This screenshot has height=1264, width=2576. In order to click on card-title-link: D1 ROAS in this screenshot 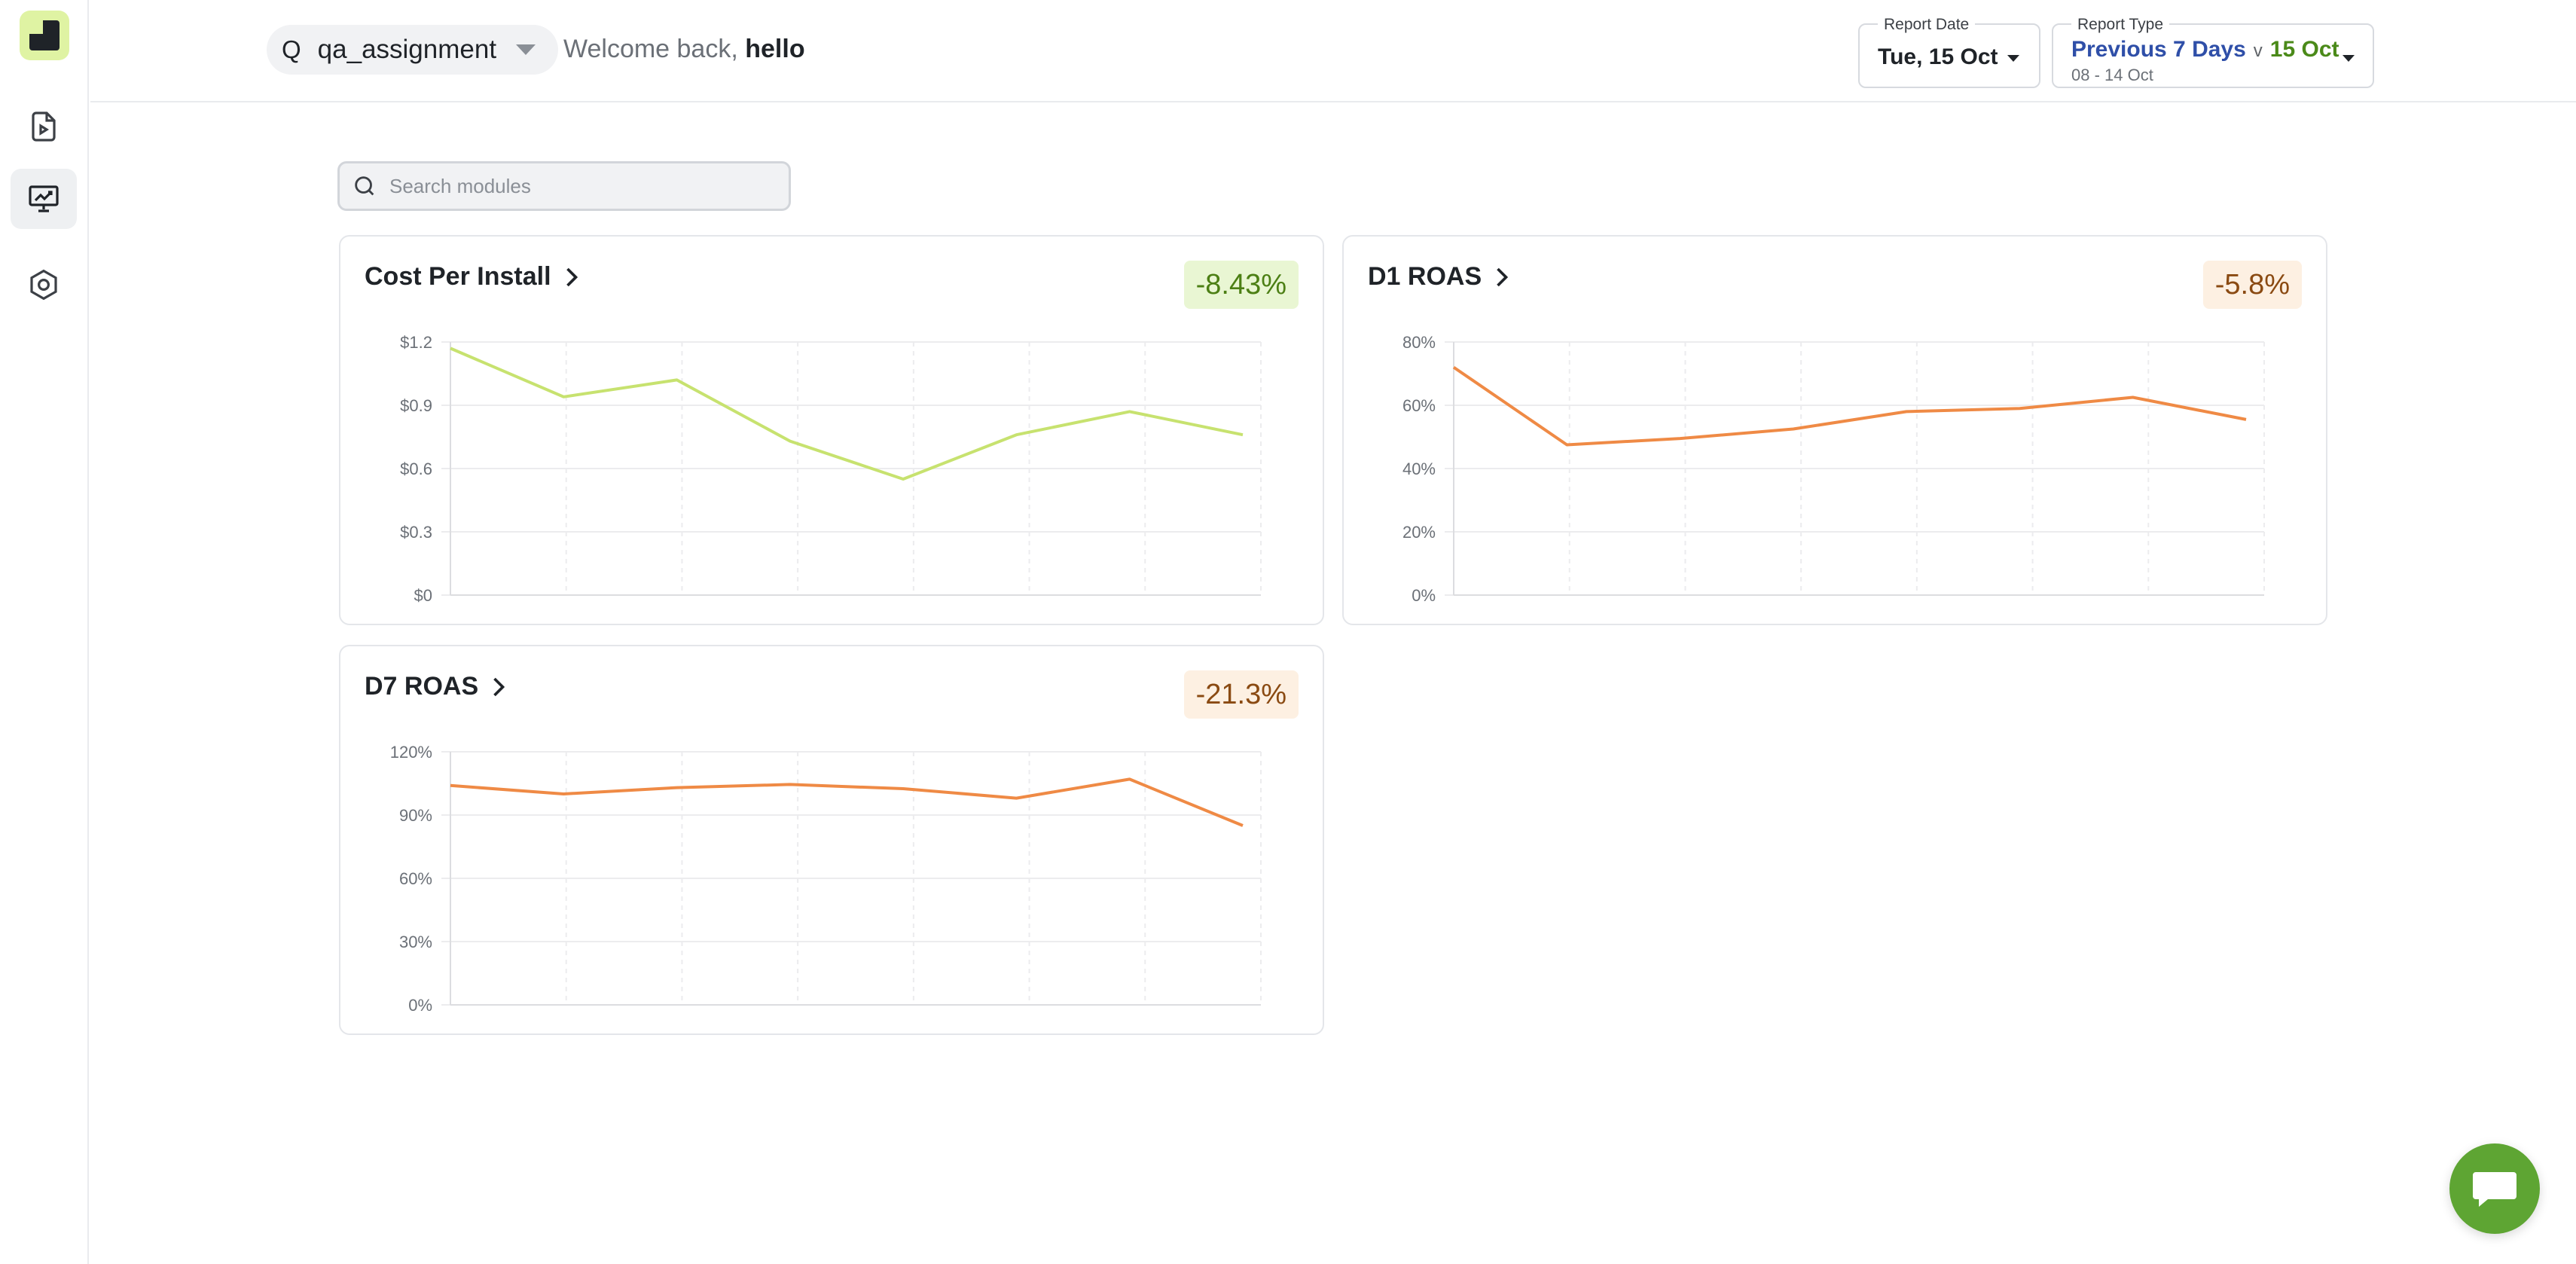, I will do `click(1439, 277)`.